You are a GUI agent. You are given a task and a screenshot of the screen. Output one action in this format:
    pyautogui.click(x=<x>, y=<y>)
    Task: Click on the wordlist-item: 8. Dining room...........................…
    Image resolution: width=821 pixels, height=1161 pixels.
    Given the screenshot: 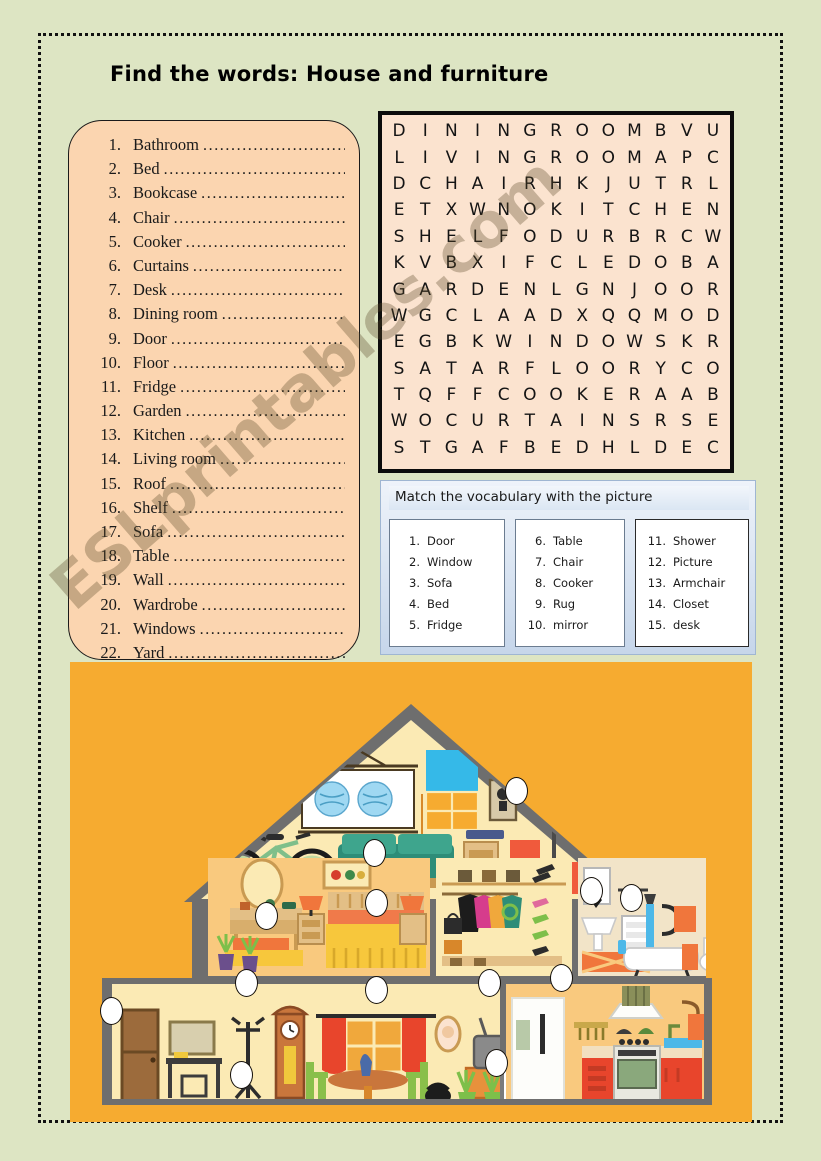 What is the action you would take?
    pyautogui.click(x=214, y=316)
    